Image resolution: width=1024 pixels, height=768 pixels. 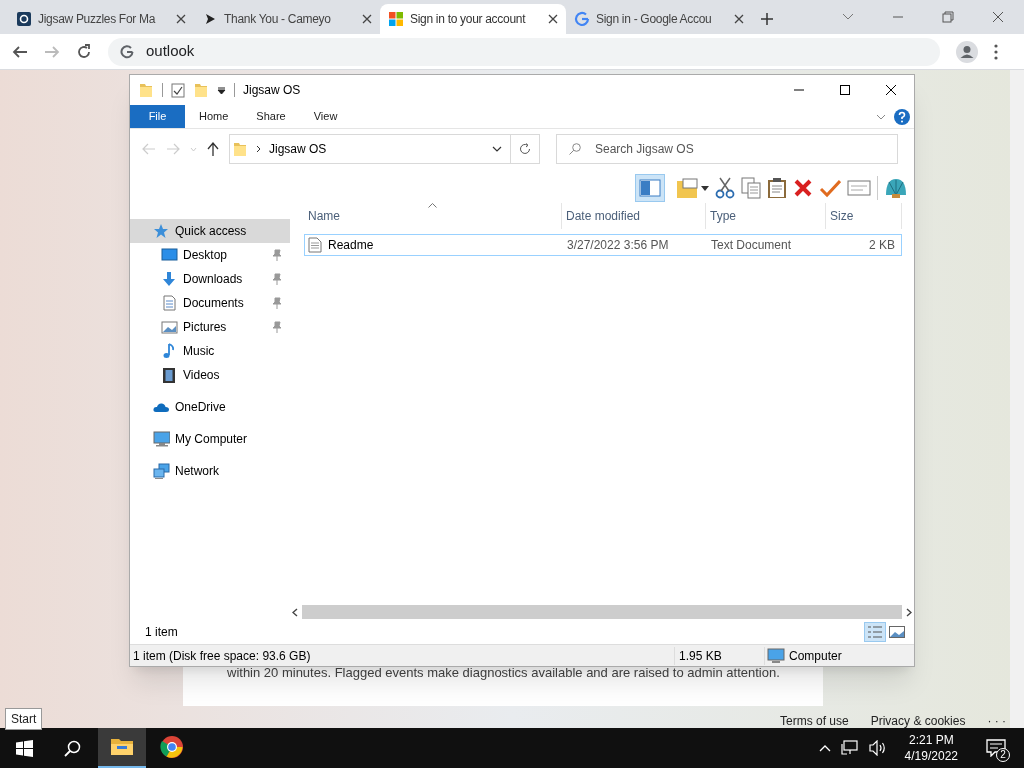 What do you see at coordinates (875, 632) in the screenshot?
I see `details-icon` at bounding box center [875, 632].